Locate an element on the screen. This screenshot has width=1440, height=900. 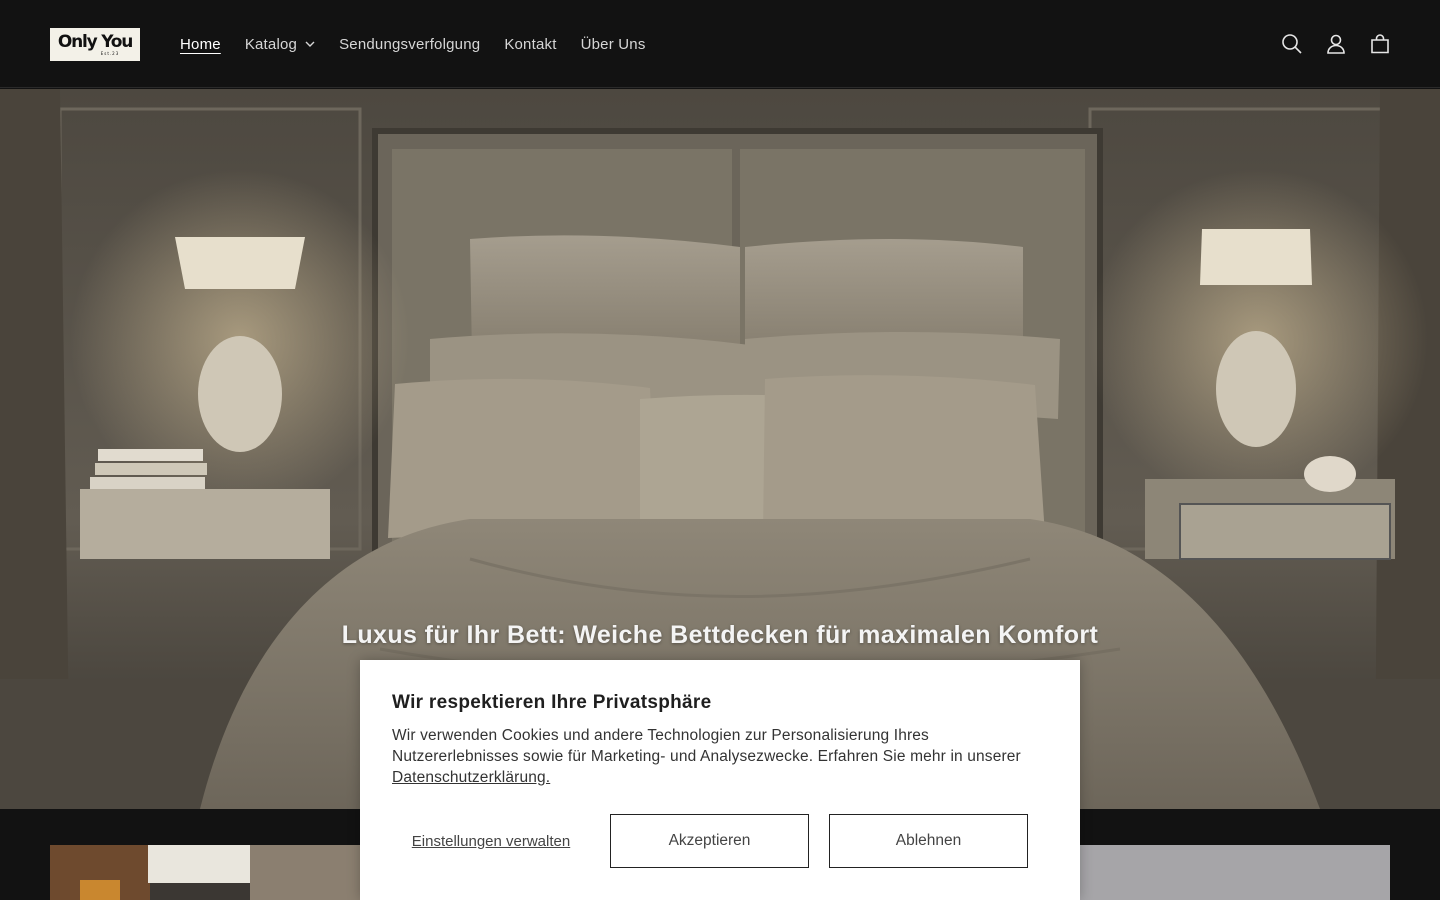
cookie-title: Wir respektieren Ihre Privatsphäre is located at coordinates (552, 702).